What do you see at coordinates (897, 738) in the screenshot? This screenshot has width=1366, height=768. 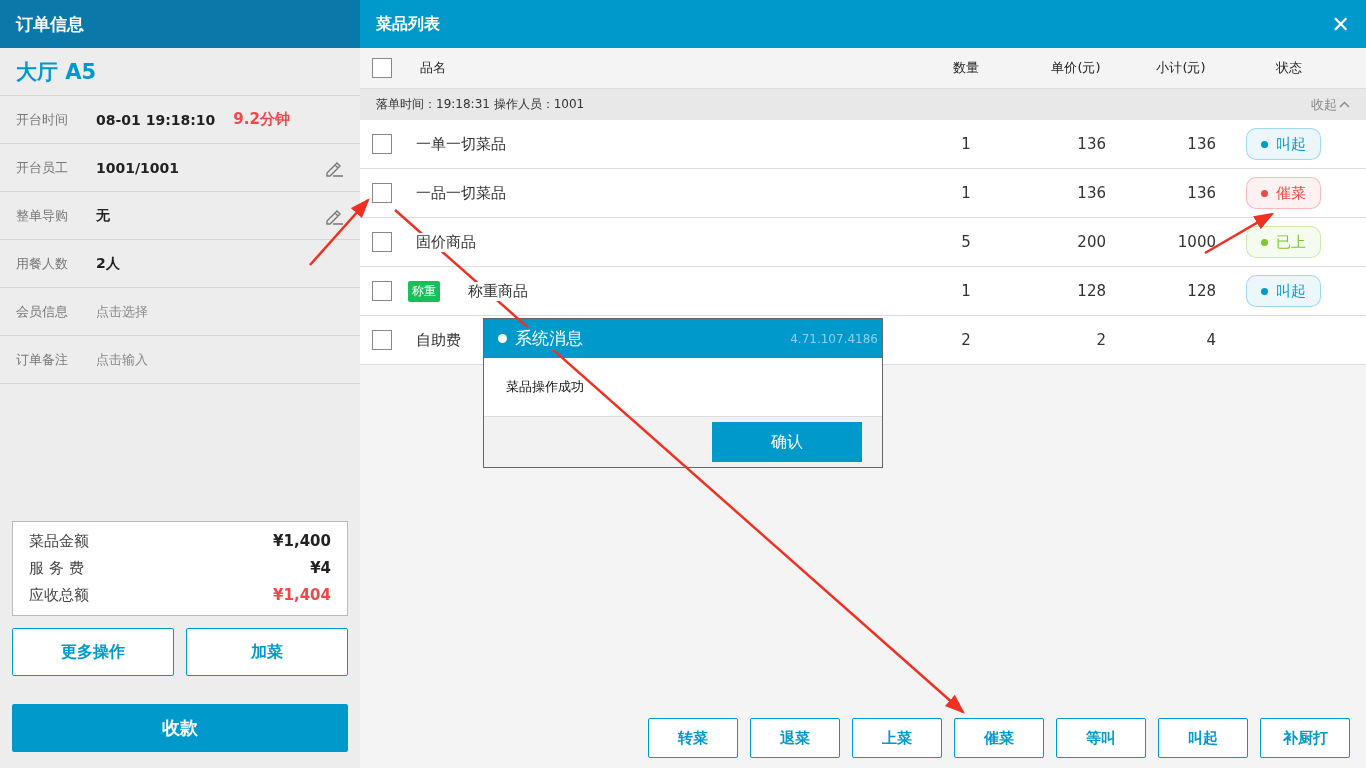 I see `action-button: 上菜` at bounding box center [897, 738].